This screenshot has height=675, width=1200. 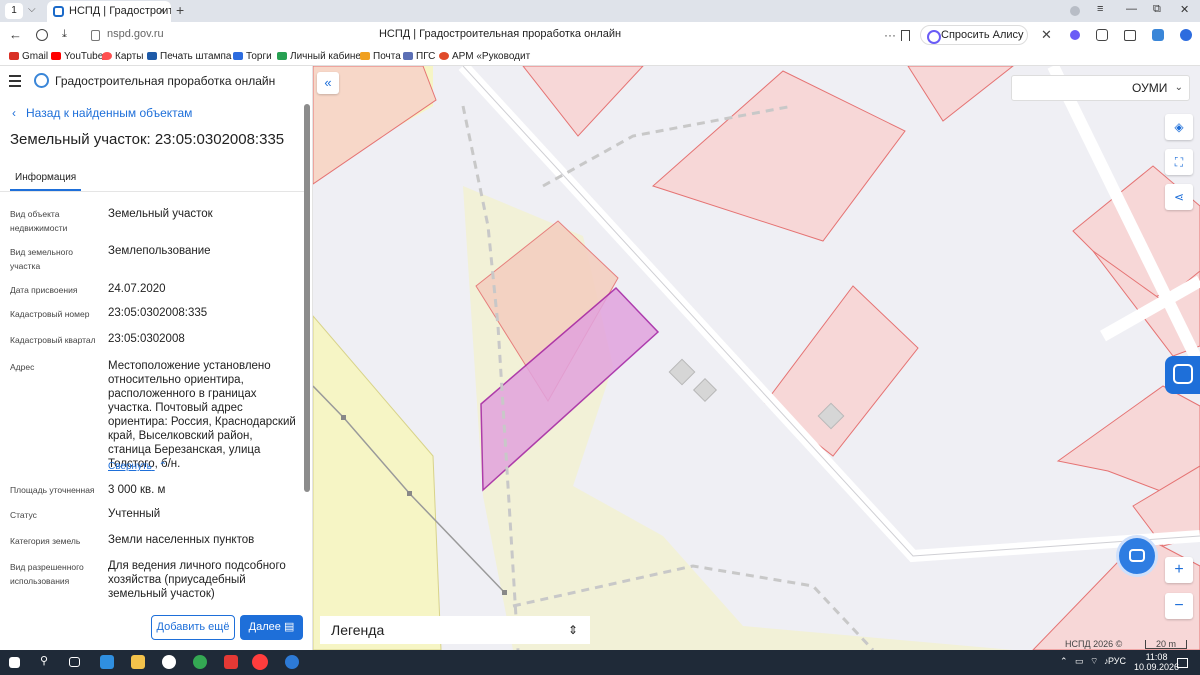 I want to click on label-permitted-use: Вид разрешенного использования, so click(x=47, y=574).